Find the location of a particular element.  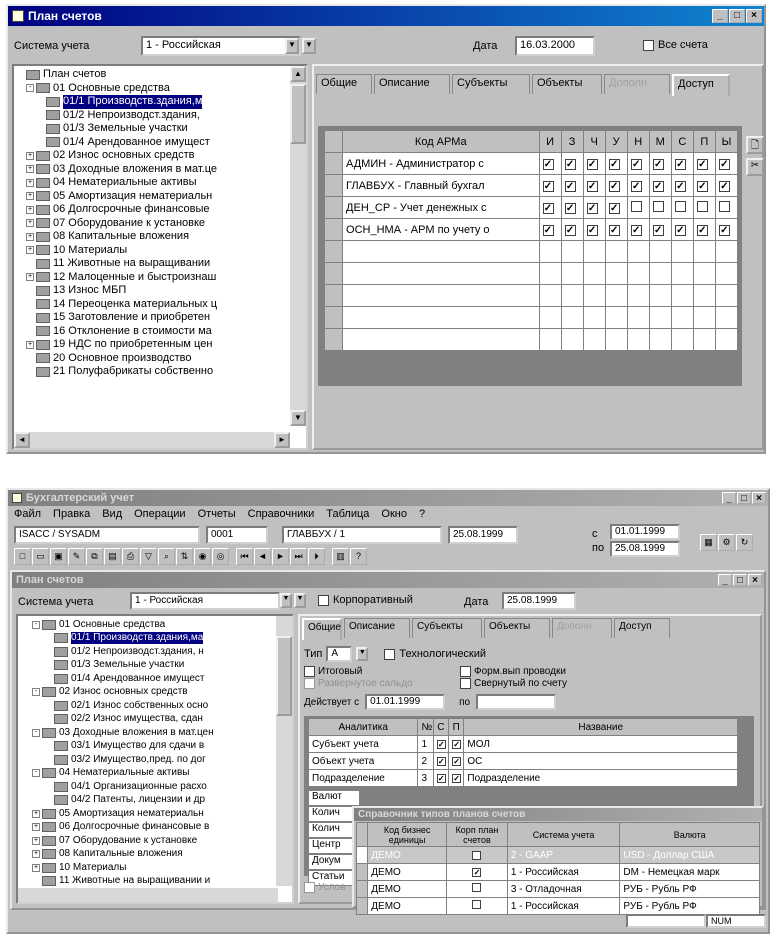

analytics-name-cell: Валют is located at coordinates (334, 798).